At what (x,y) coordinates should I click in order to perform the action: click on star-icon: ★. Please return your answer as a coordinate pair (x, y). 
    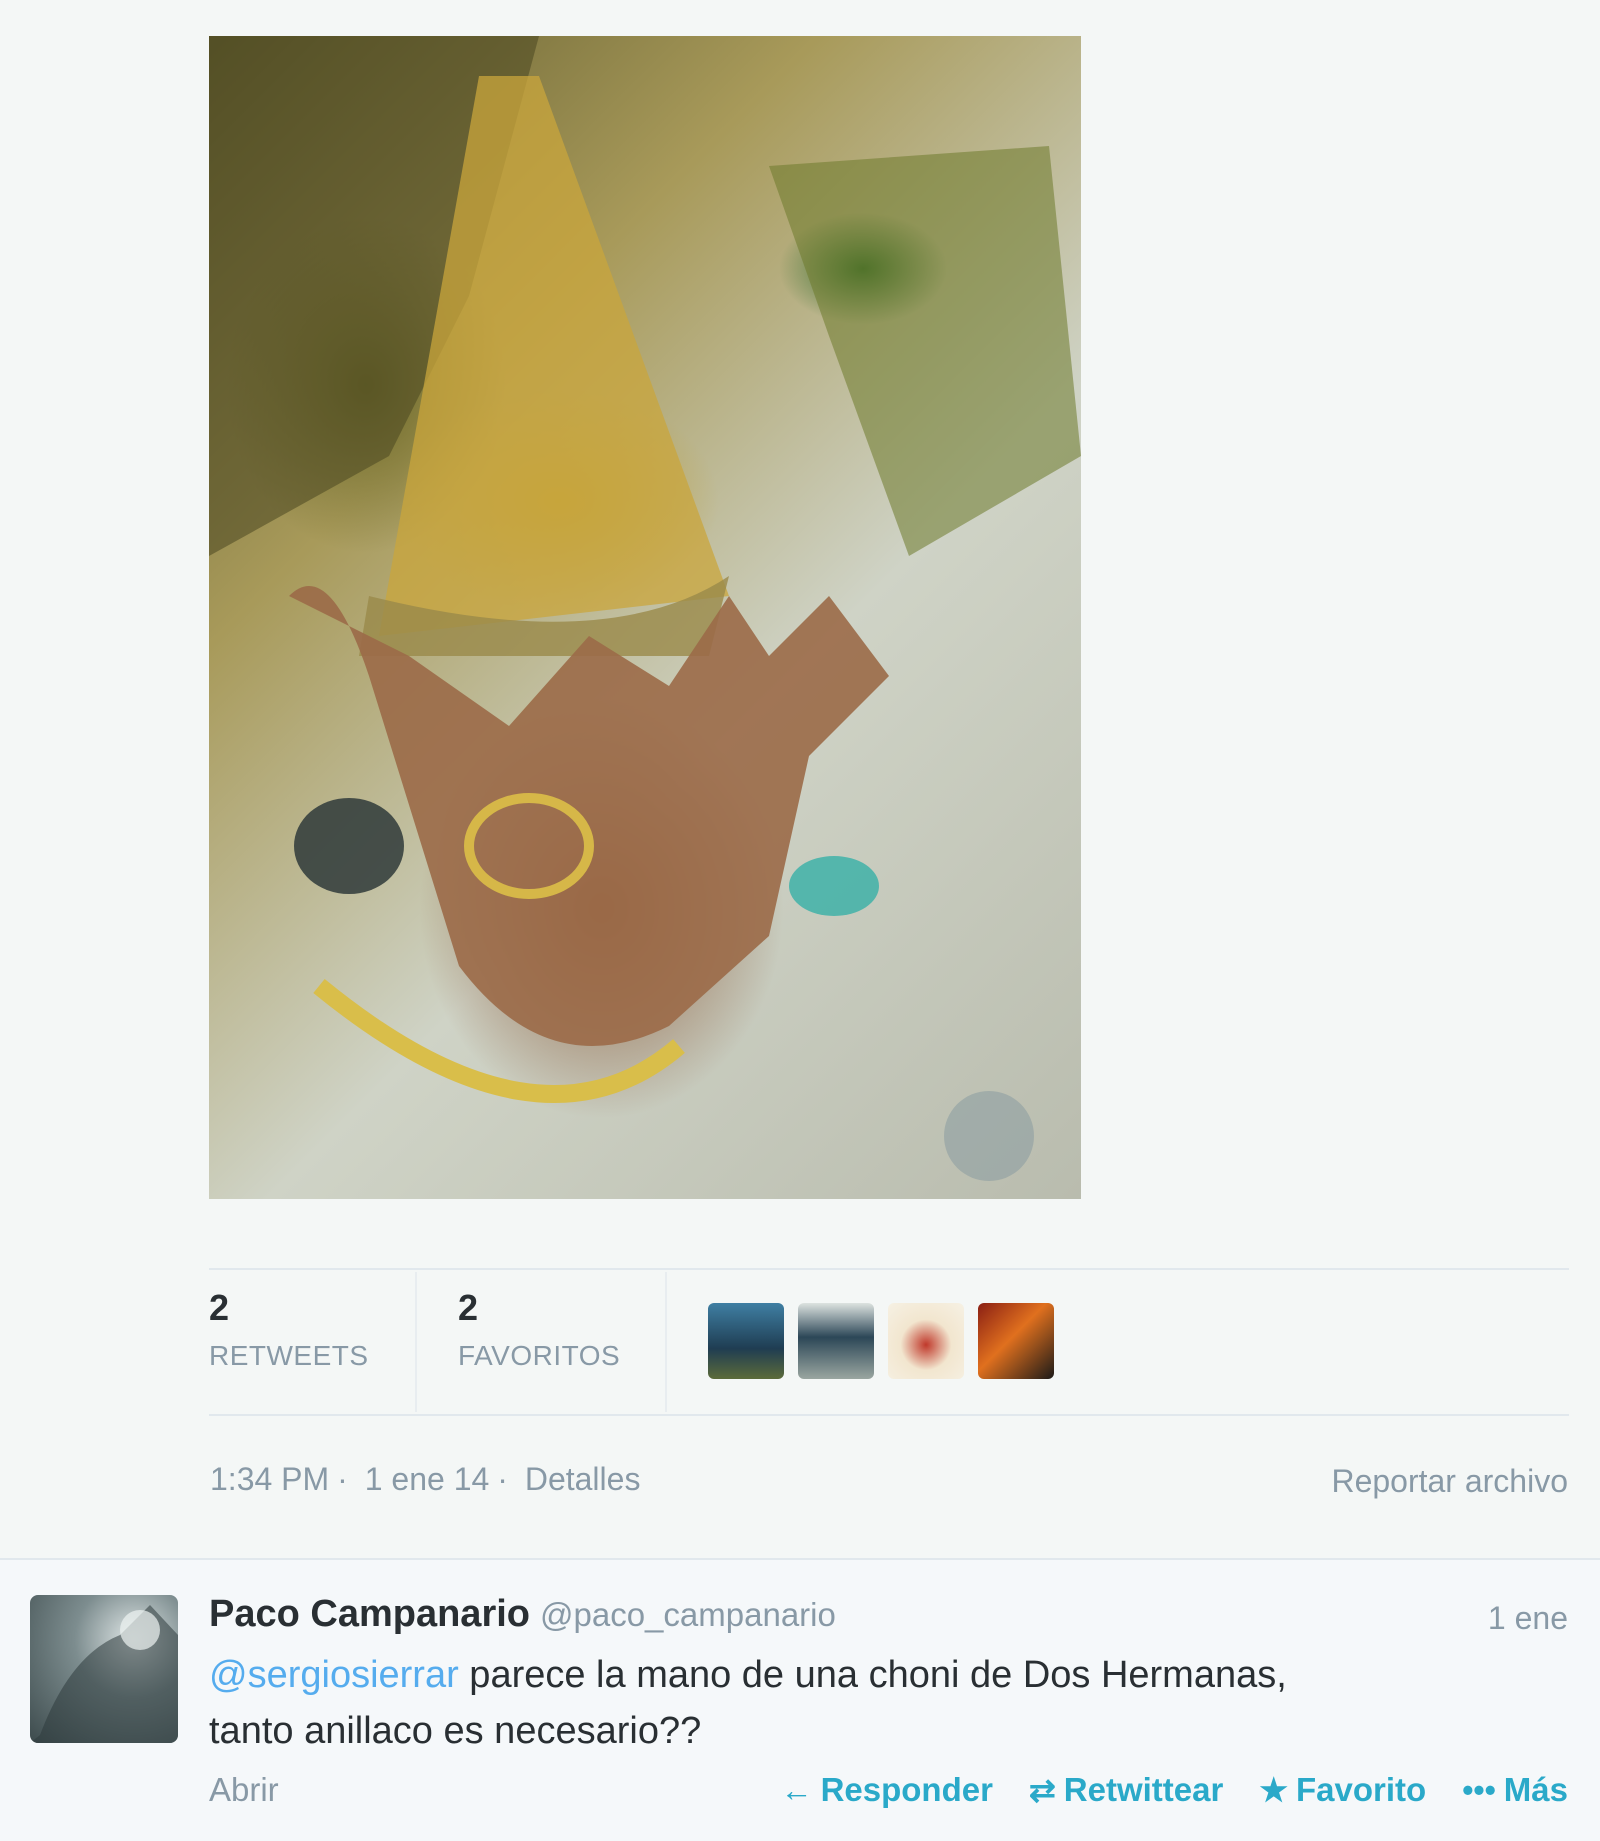
    Looking at the image, I should click on (1273, 1790).